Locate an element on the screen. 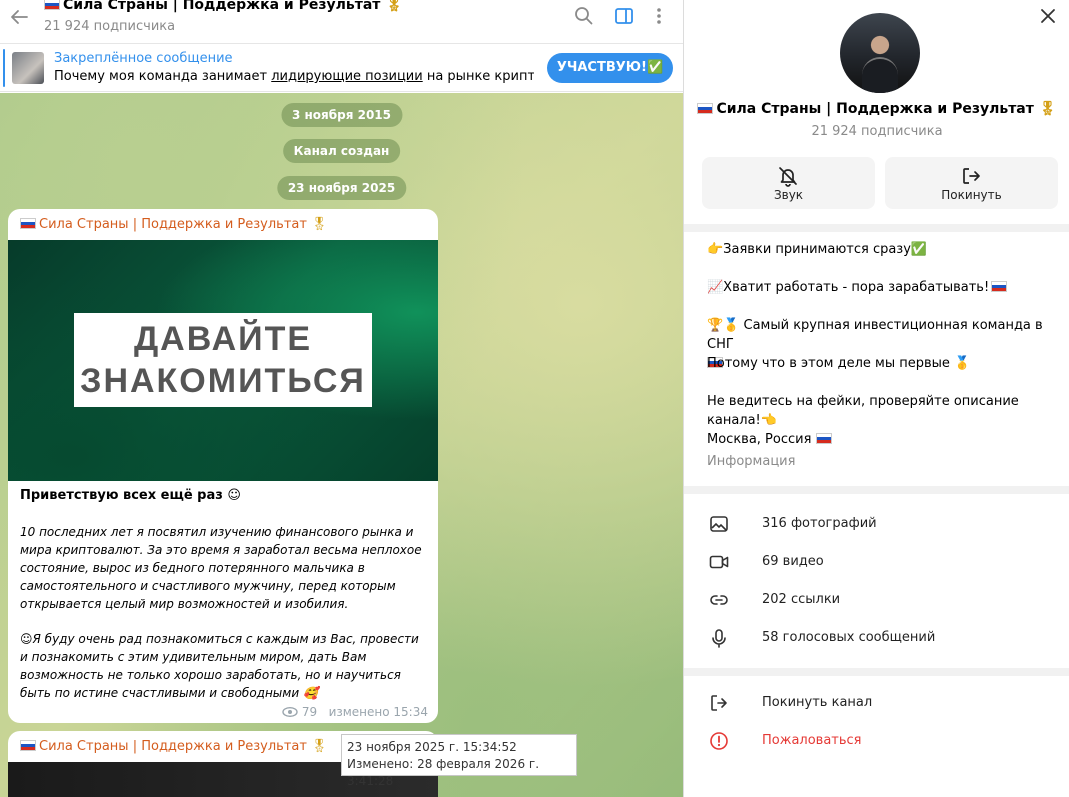 This screenshot has width=1069, height=797. sidebar-toggle-icon is located at coordinates (624, 16).